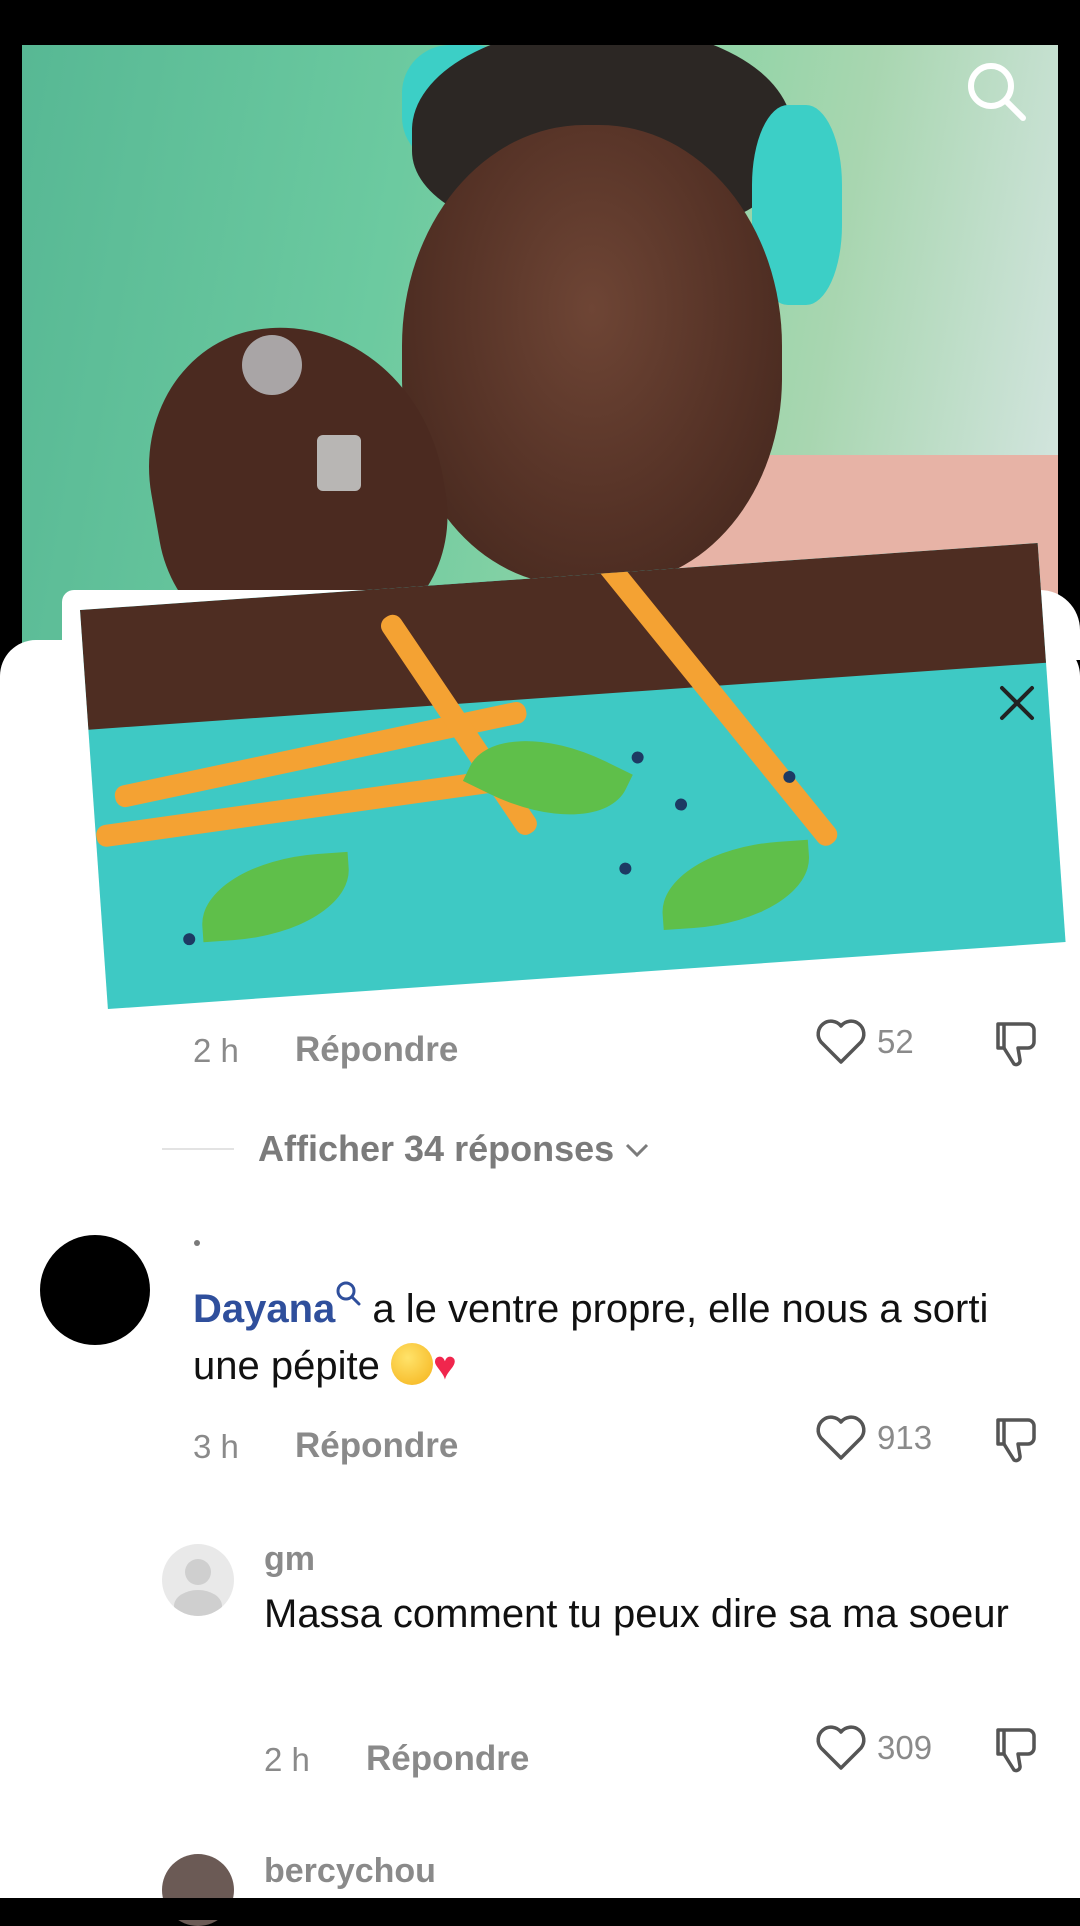  What do you see at coordinates (264, 1309) in the screenshot?
I see `mention-link: Dayana` at bounding box center [264, 1309].